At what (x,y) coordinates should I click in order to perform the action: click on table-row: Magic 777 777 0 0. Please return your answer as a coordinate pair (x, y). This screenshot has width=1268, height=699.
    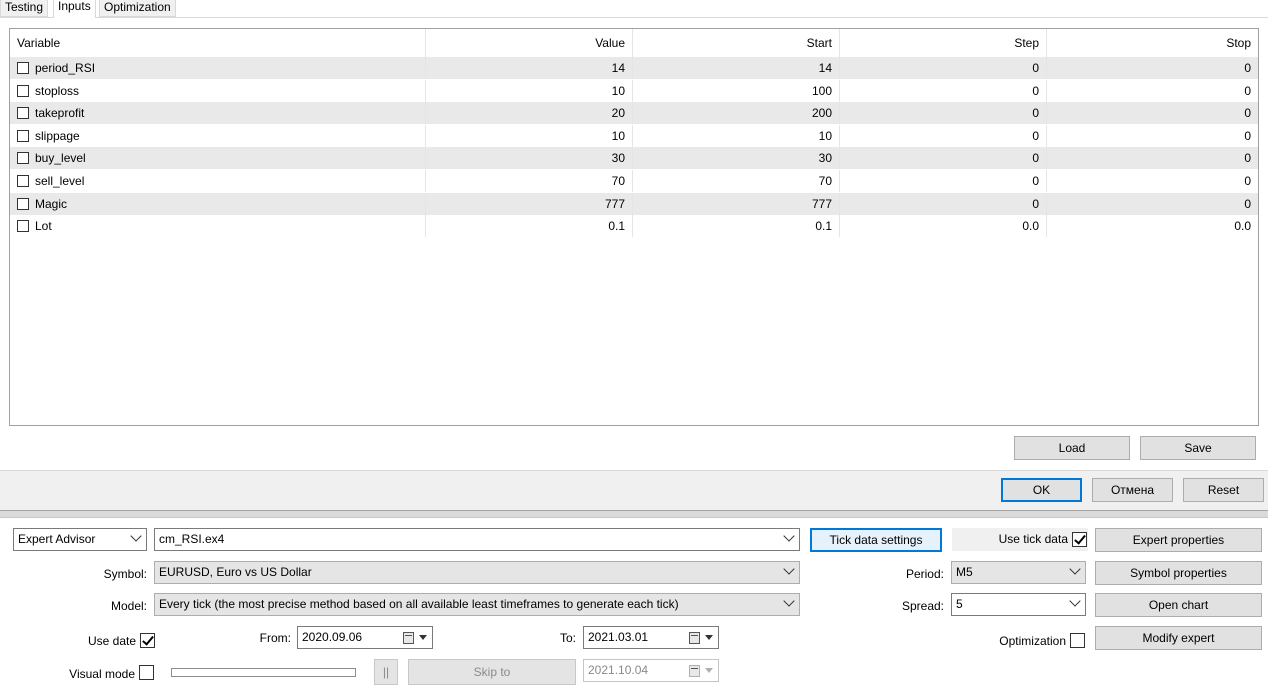
    Looking at the image, I should click on (634, 203).